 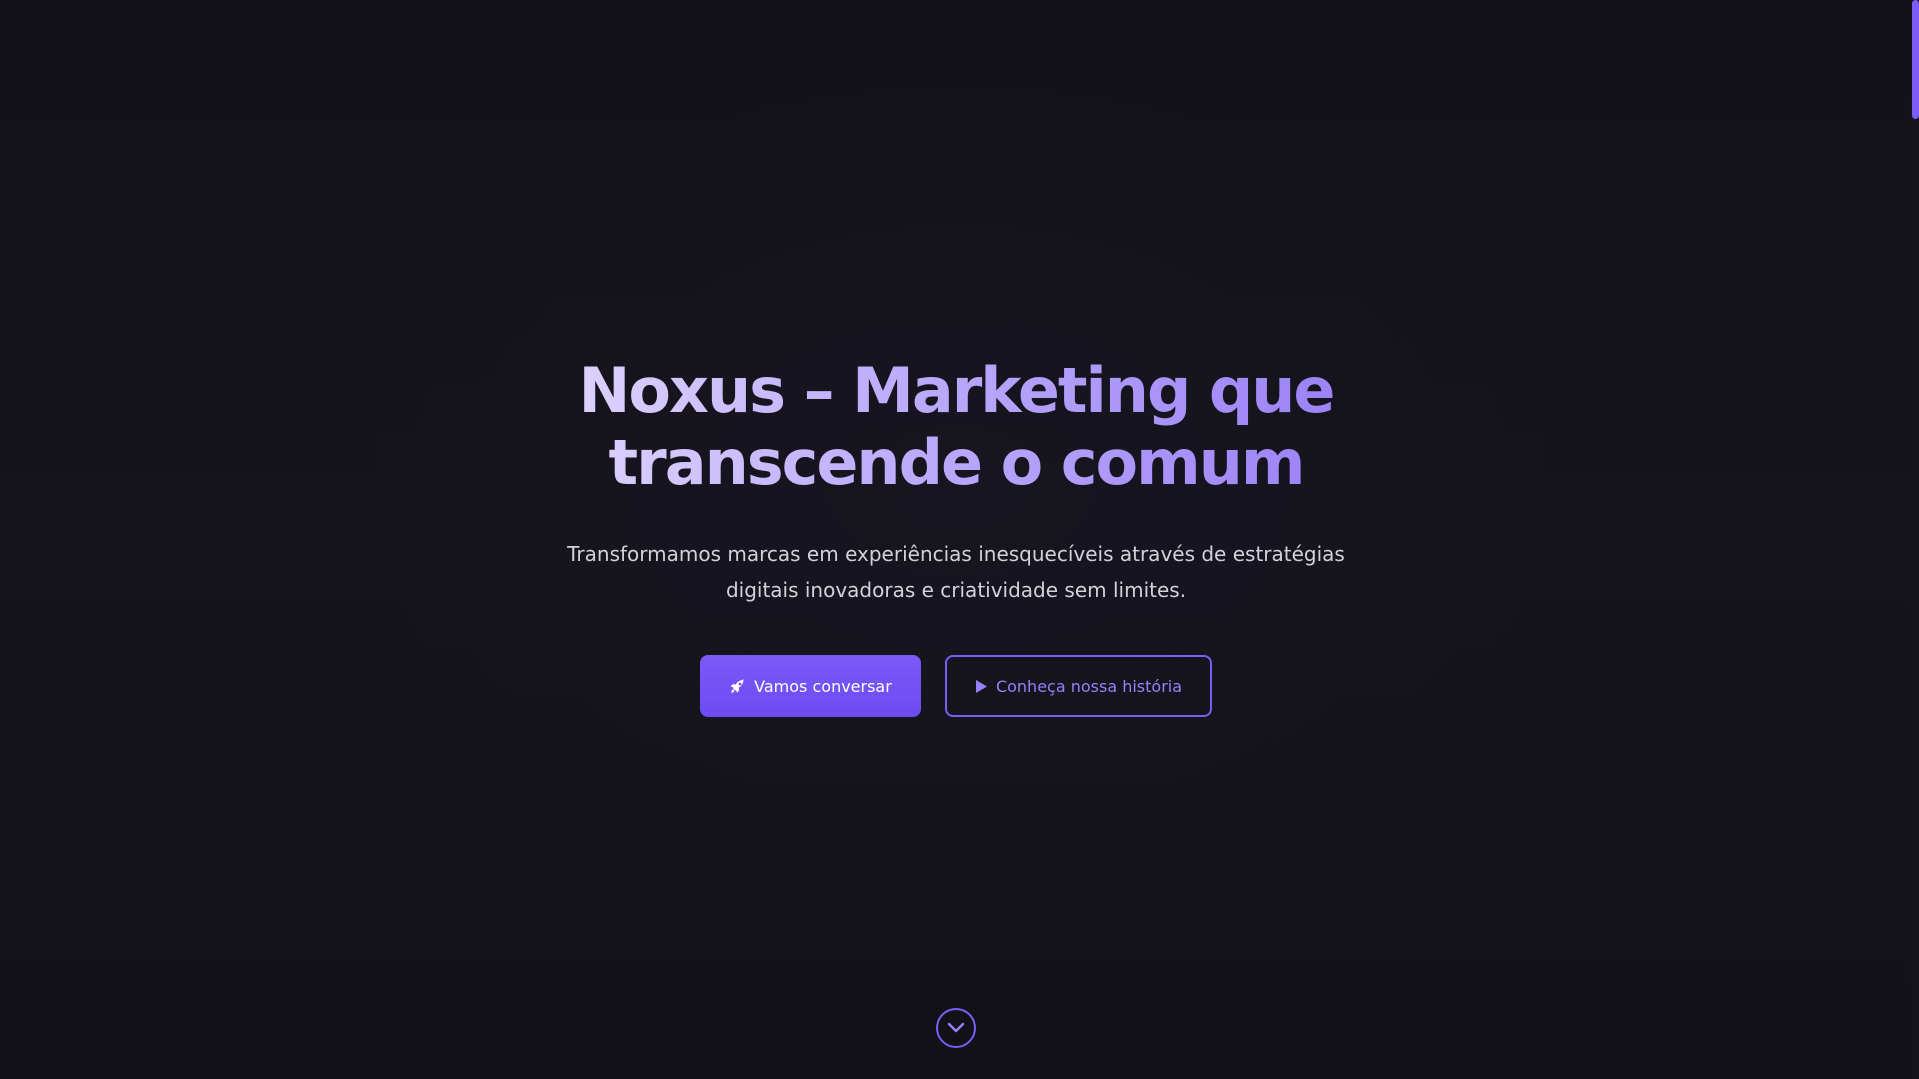 What do you see at coordinates (1915, 539) in the screenshot?
I see `scrollbar-track` at bounding box center [1915, 539].